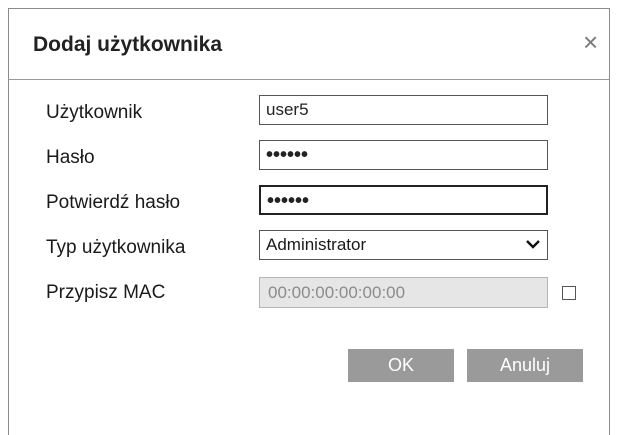 The width and height of the screenshot is (618, 435). I want to click on confirm-password-input: ••••••, so click(403, 200).